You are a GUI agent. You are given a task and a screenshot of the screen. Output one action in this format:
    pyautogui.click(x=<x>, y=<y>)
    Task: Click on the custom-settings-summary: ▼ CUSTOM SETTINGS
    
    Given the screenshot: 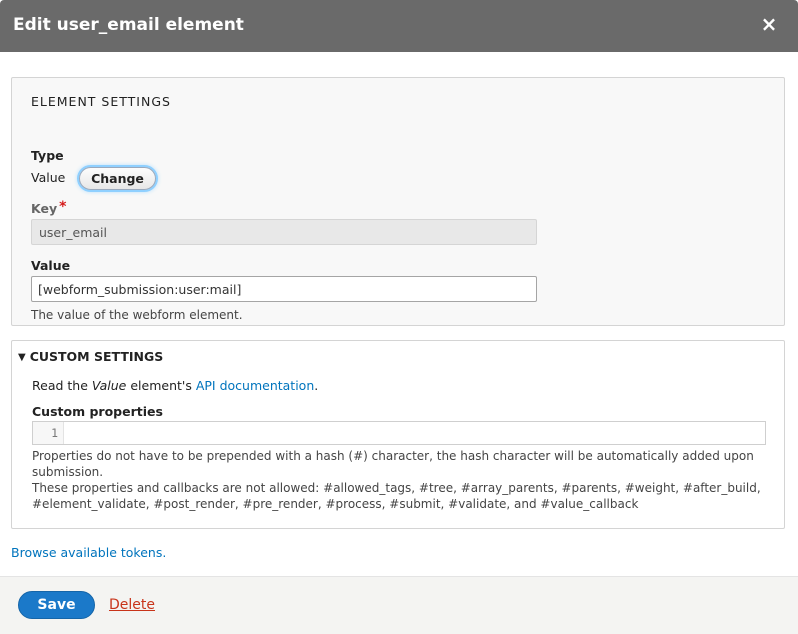 What is the action you would take?
    pyautogui.click(x=90, y=356)
    